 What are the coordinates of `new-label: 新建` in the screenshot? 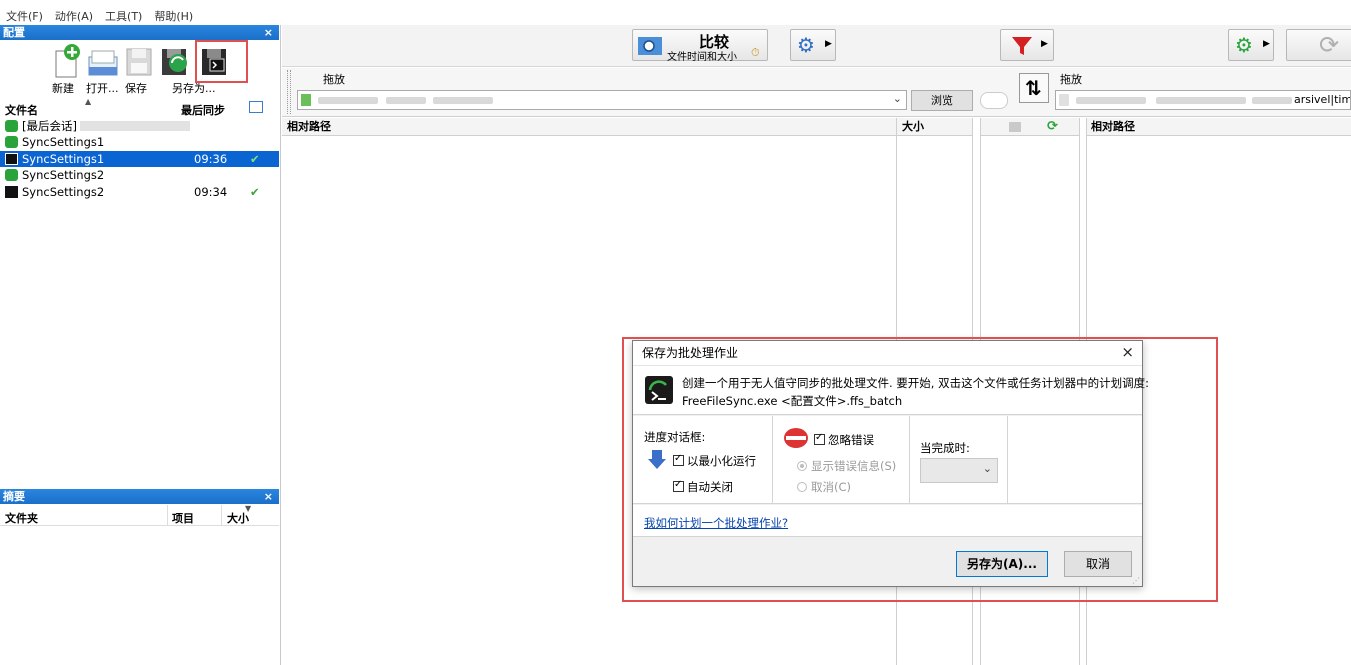 It's located at (63, 88).